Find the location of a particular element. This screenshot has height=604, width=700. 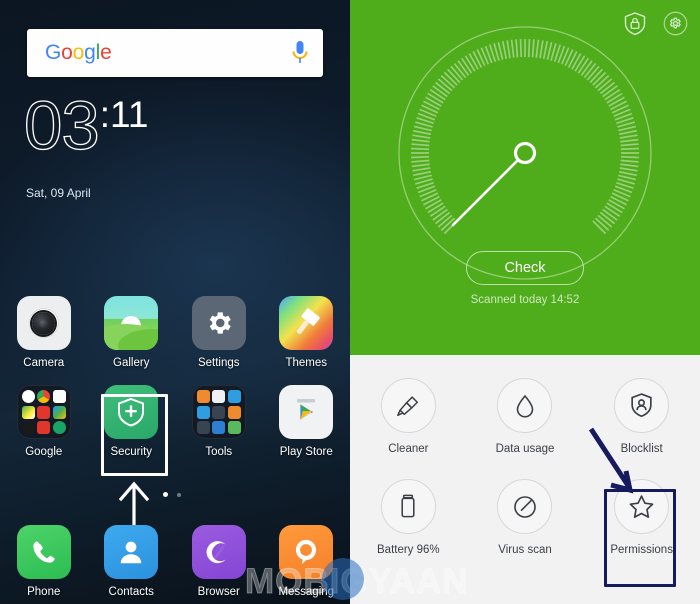

tile-cleaner: Cleaner is located at coordinates (408, 416).